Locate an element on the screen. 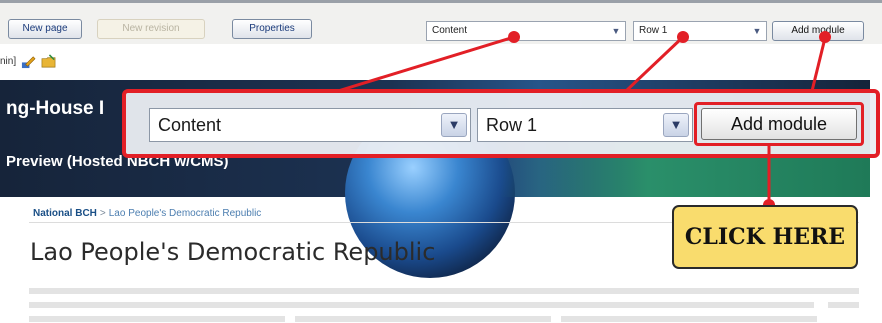 The image size is (882, 323). page-title: Lao People's Democratic Republic is located at coordinates (233, 252).